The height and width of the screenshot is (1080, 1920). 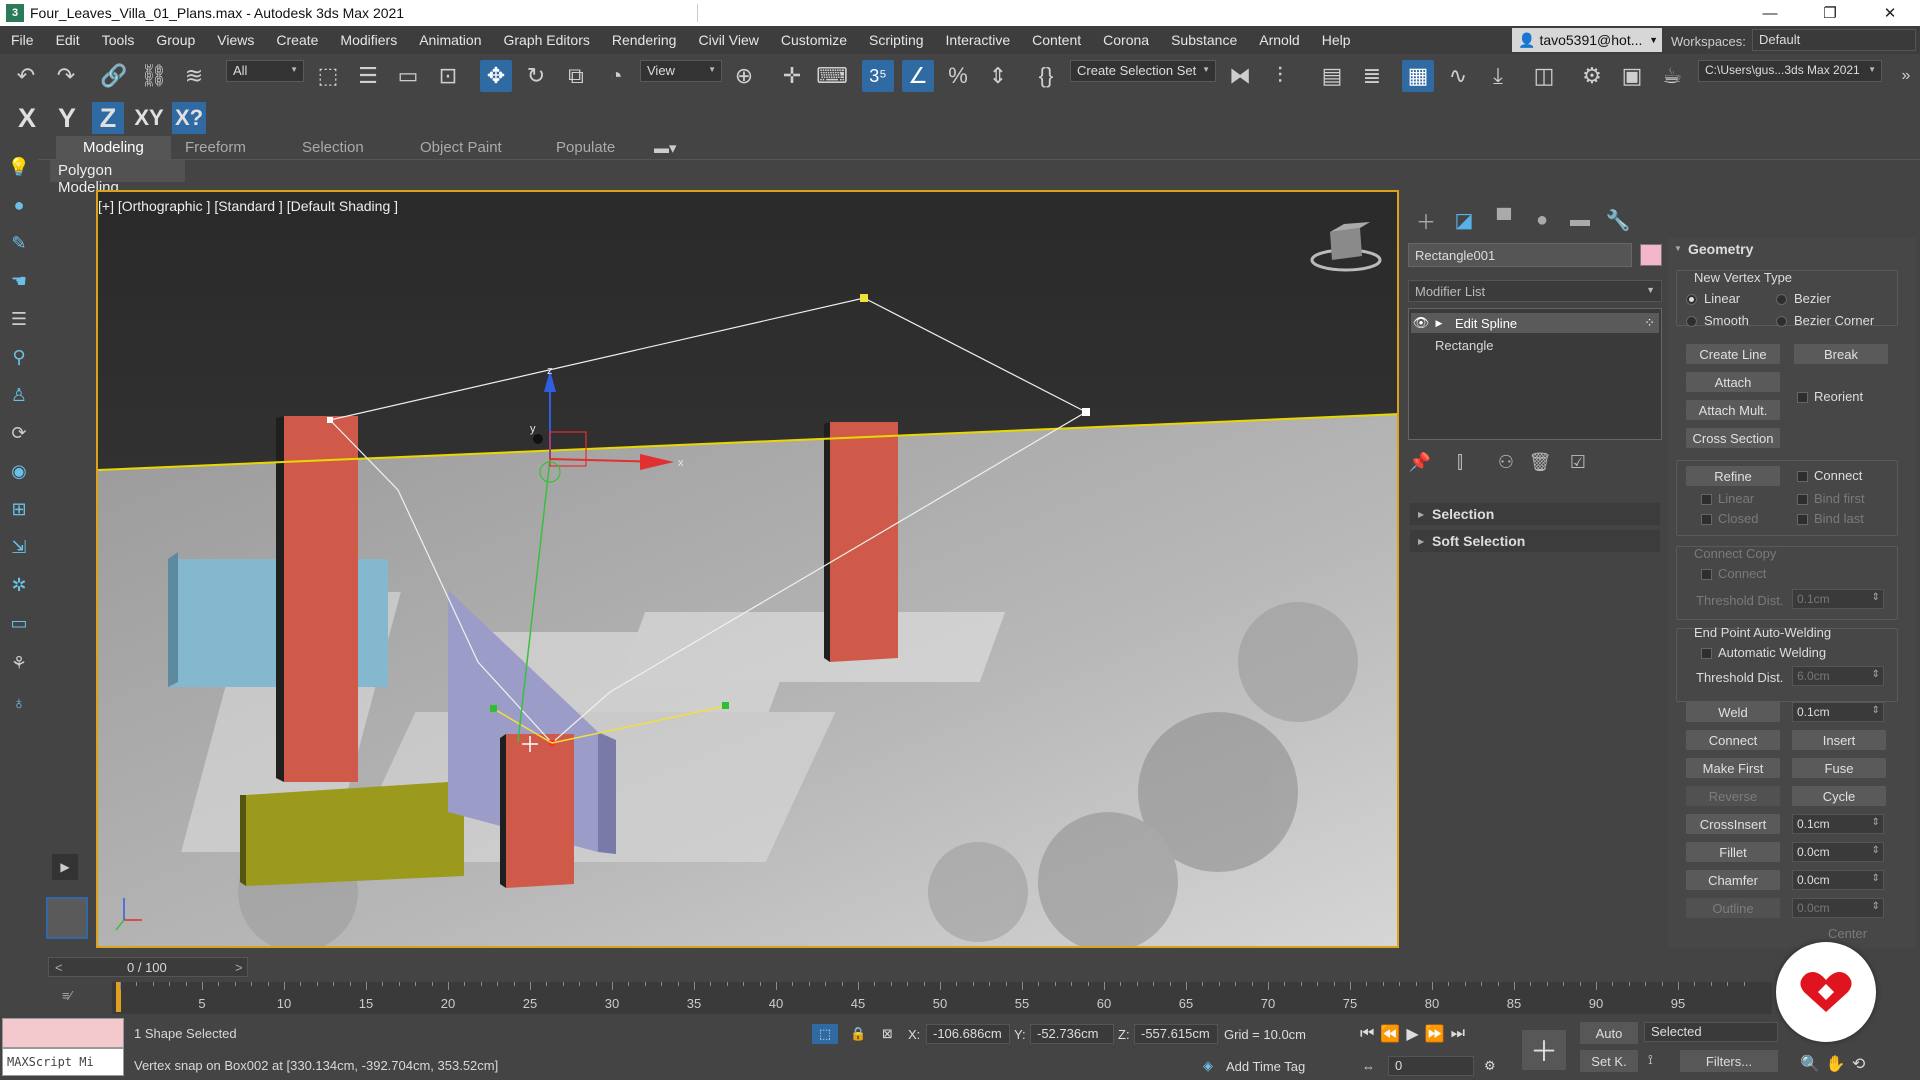 What do you see at coordinates (546, 40) in the screenshot?
I see `menu-graph-editors: Graph Editors` at bounding box center [546, 40].